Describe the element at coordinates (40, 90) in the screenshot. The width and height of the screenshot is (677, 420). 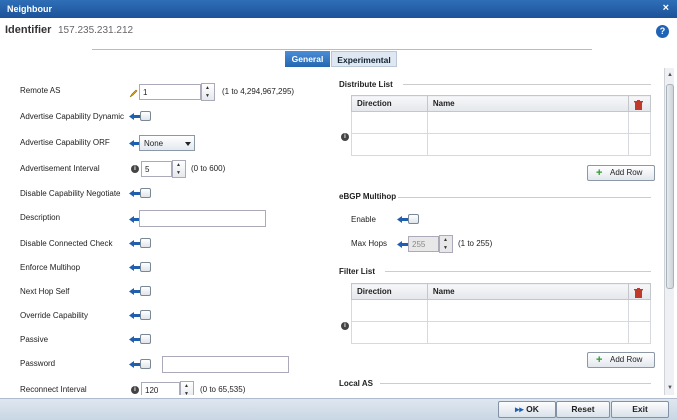
I see `remote-as-label: Remote AS` at that location.